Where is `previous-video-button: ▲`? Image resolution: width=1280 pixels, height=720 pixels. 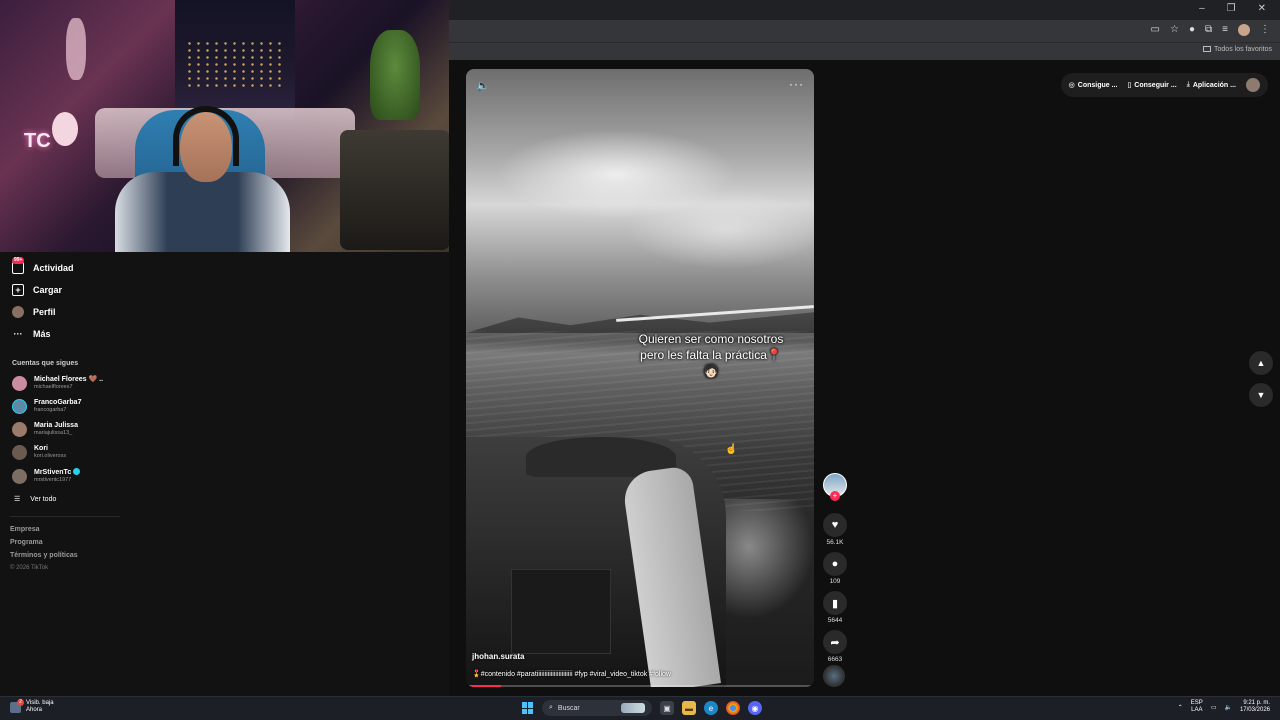 previous-video-button: ▲ is located at coordinates (1261, 363).